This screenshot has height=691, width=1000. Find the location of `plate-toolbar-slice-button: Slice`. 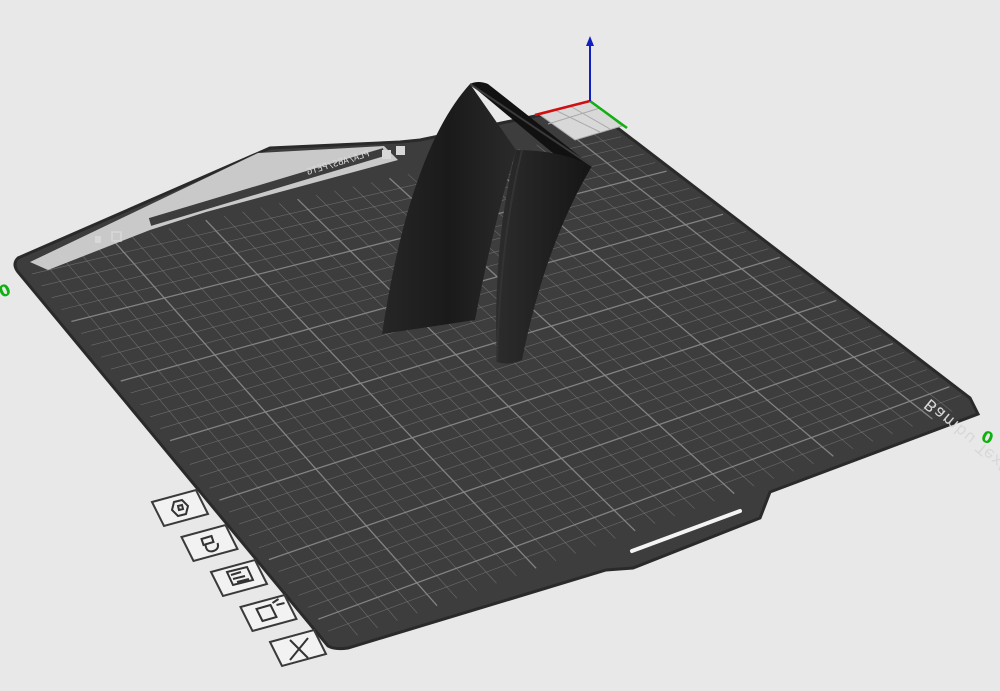

plate-toolbar-slice-button: Slice is located at coordinates (268, 613).